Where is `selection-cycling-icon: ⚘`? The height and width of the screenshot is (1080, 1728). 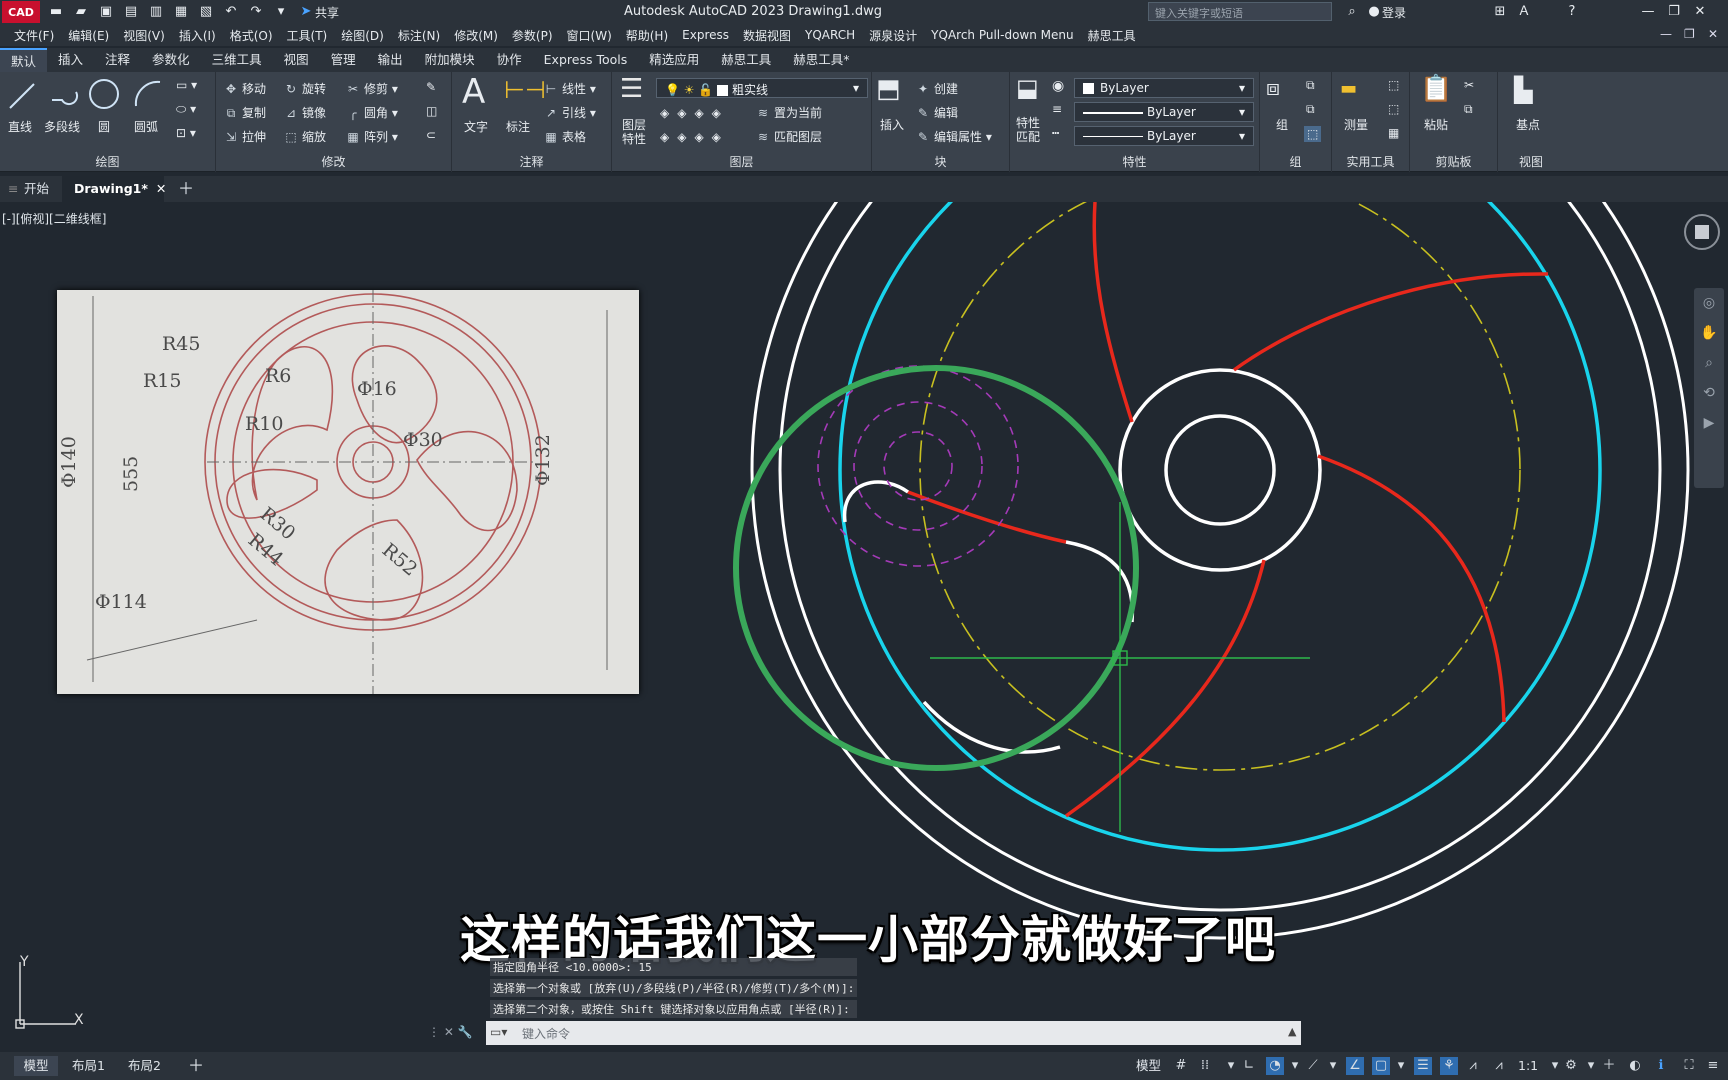 selection-cycling-icon: ⚘ is located at coordinates (1449, 1066).